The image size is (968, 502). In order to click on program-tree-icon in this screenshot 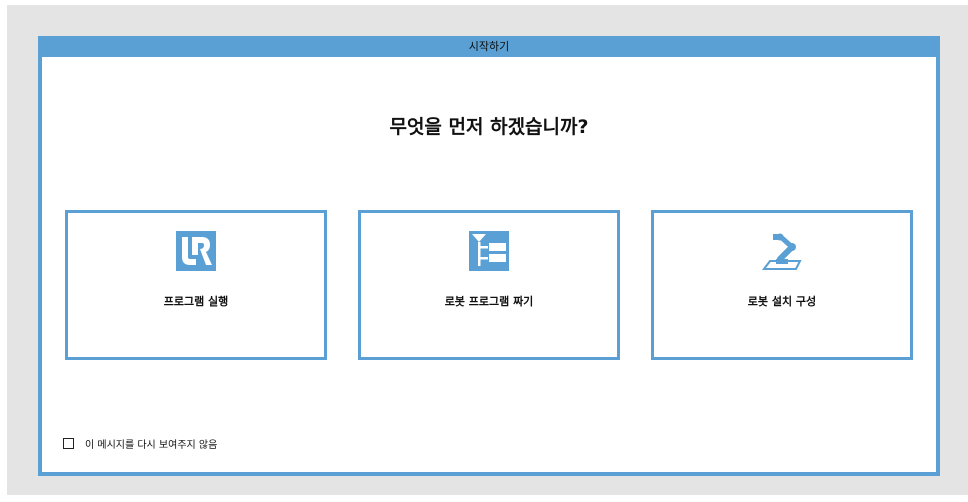, I will do `click(489, 251)`.